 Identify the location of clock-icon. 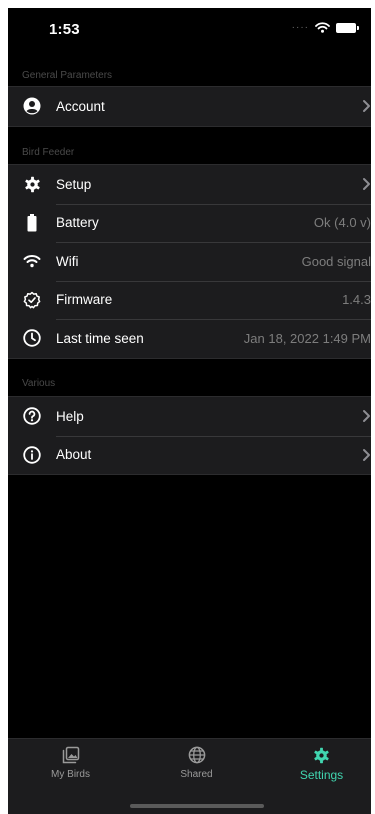
(32, 338).